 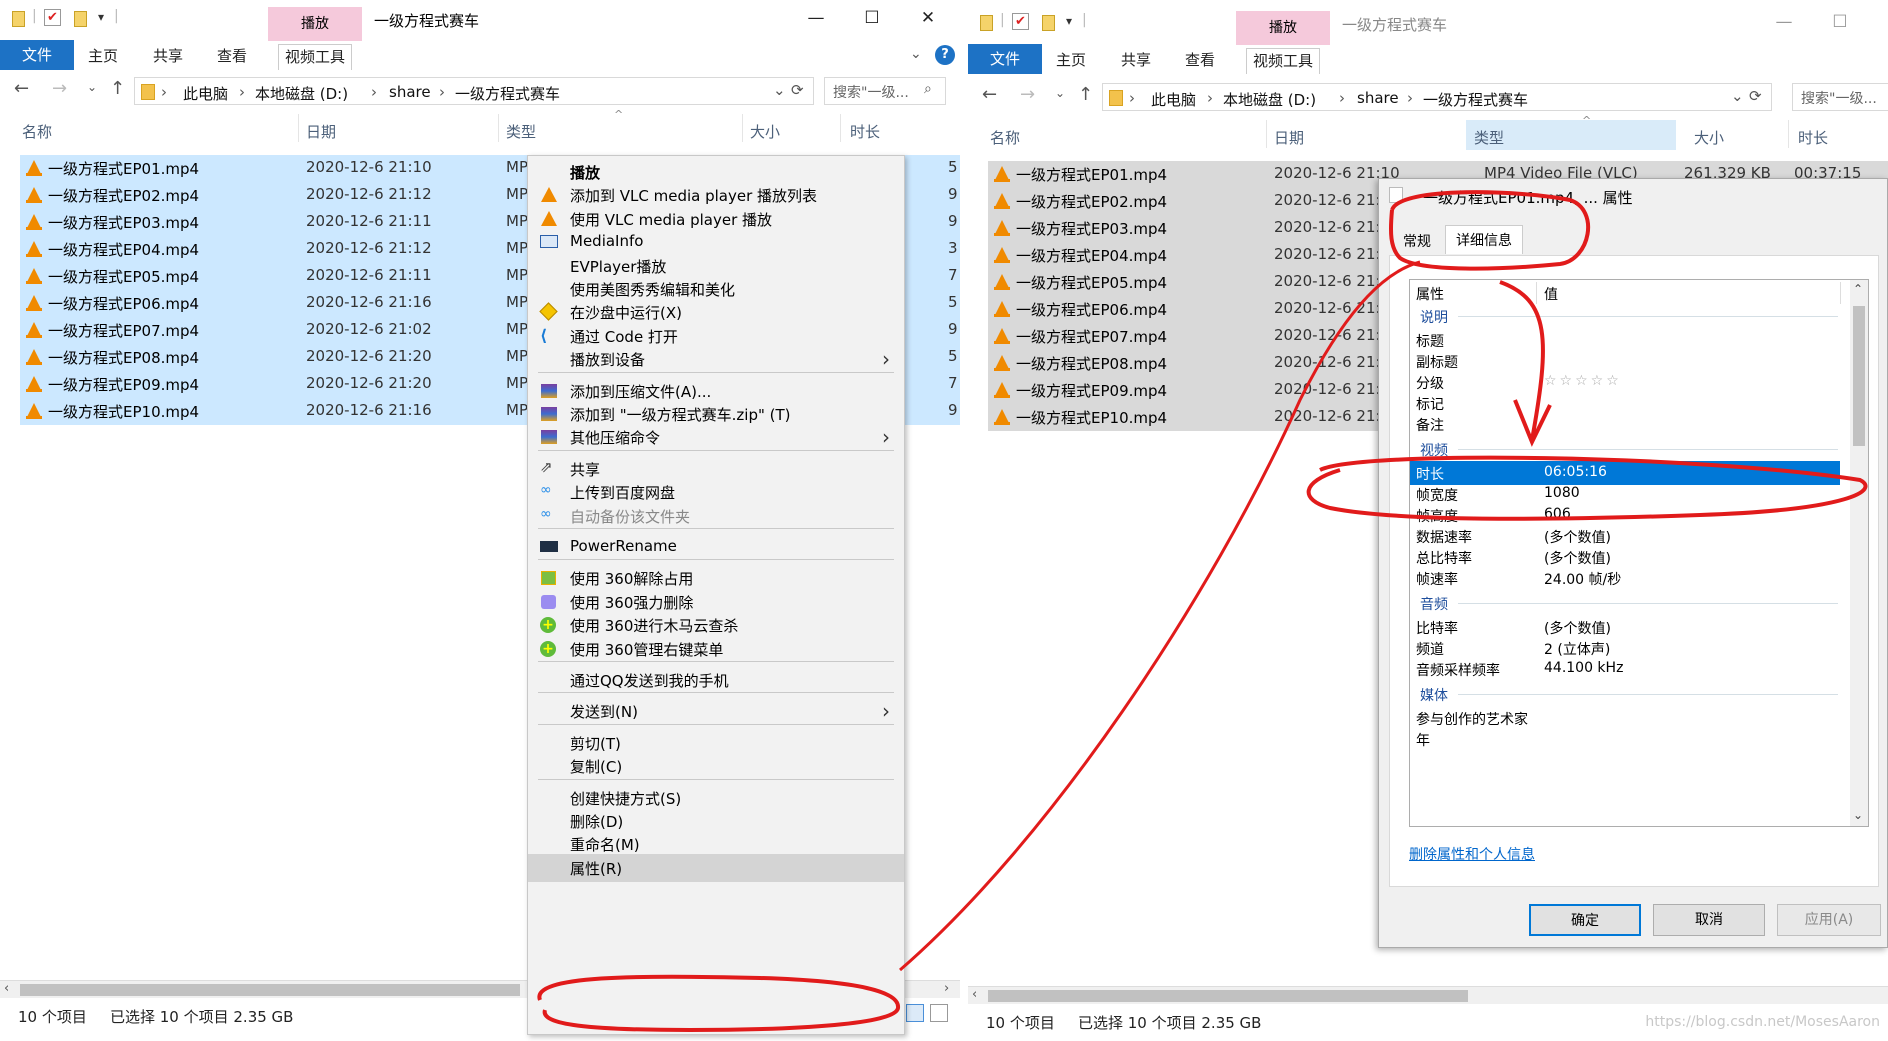 What do you see at coordinates (716, 547) in the screenshot?
I see `menu-item-16: PowerRename` at bounding box center [716, 547].